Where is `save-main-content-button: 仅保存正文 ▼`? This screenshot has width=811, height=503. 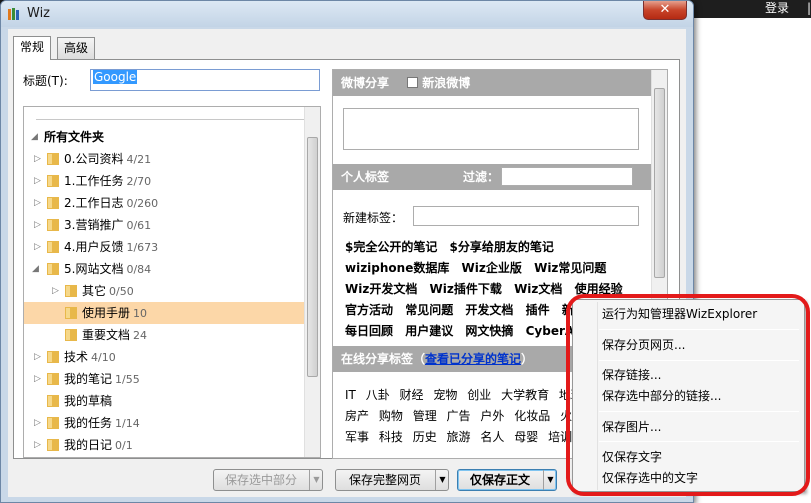 save-main-content-button: 仅保存正文 ▼ is located at coordinates (507, 480).